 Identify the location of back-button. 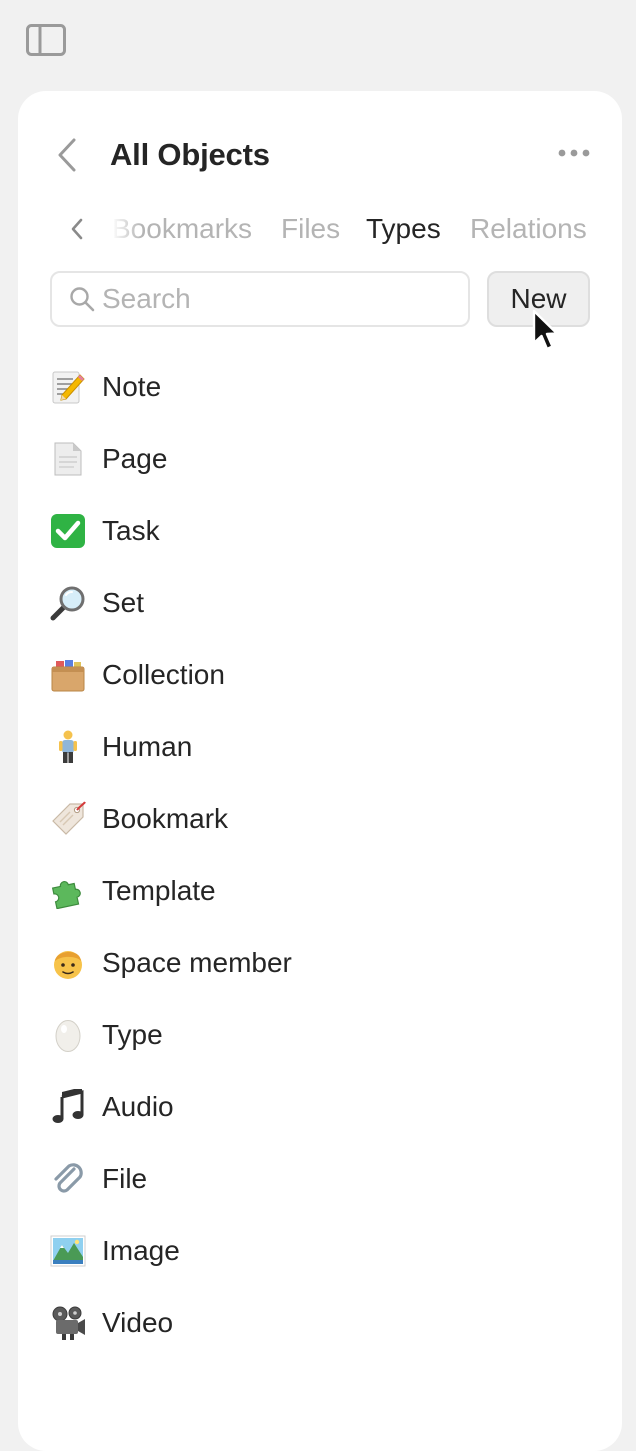
(67, 155).